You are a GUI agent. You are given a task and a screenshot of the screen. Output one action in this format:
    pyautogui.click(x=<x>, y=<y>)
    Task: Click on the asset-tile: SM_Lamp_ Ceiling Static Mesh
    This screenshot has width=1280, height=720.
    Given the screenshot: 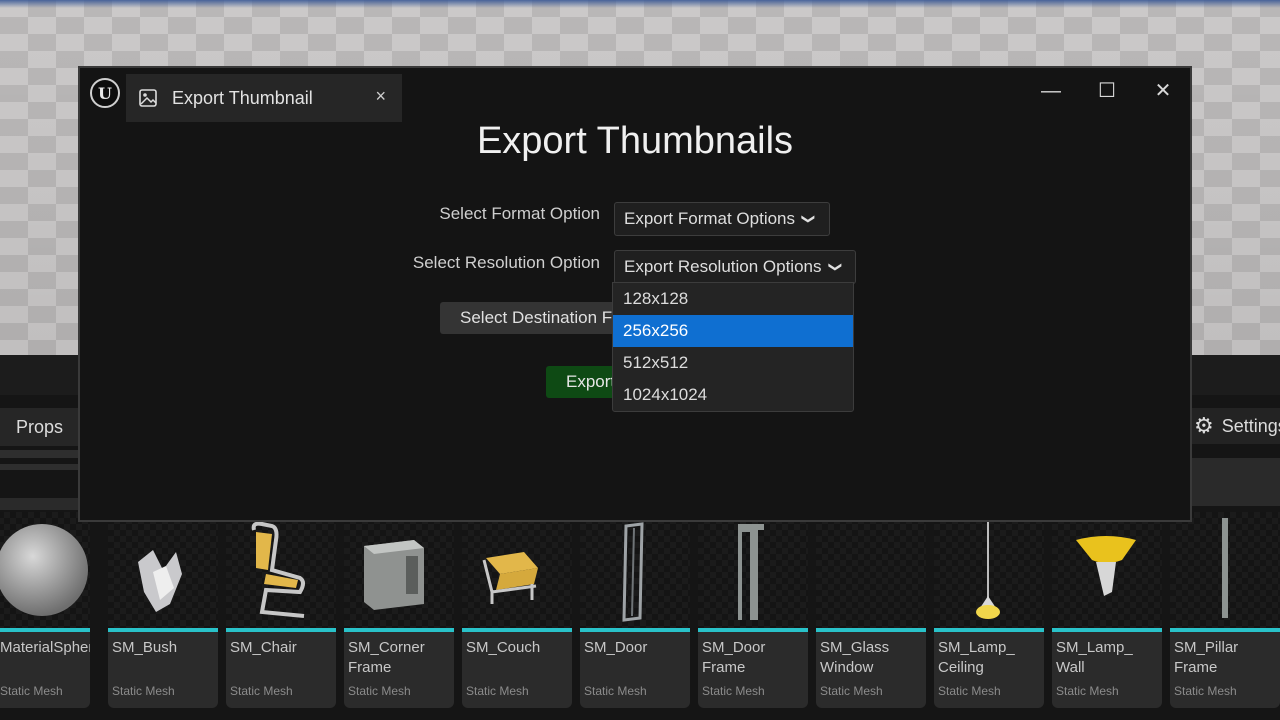 What is the action you would take?
    pyautogui.click(x=989, y=610)
    